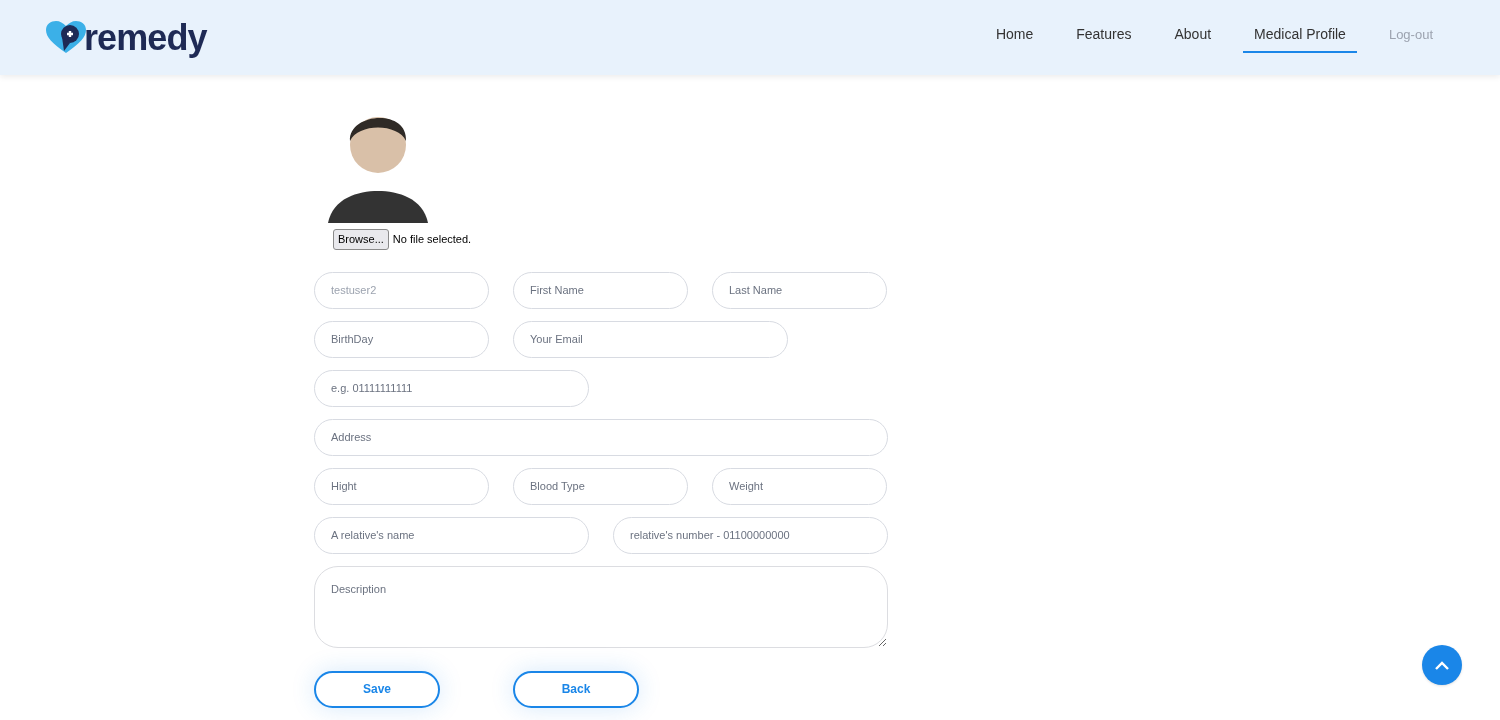 This screenshot has width=1500, height=720. I want to click on scroll-to-top-button, so click(1442, 665).